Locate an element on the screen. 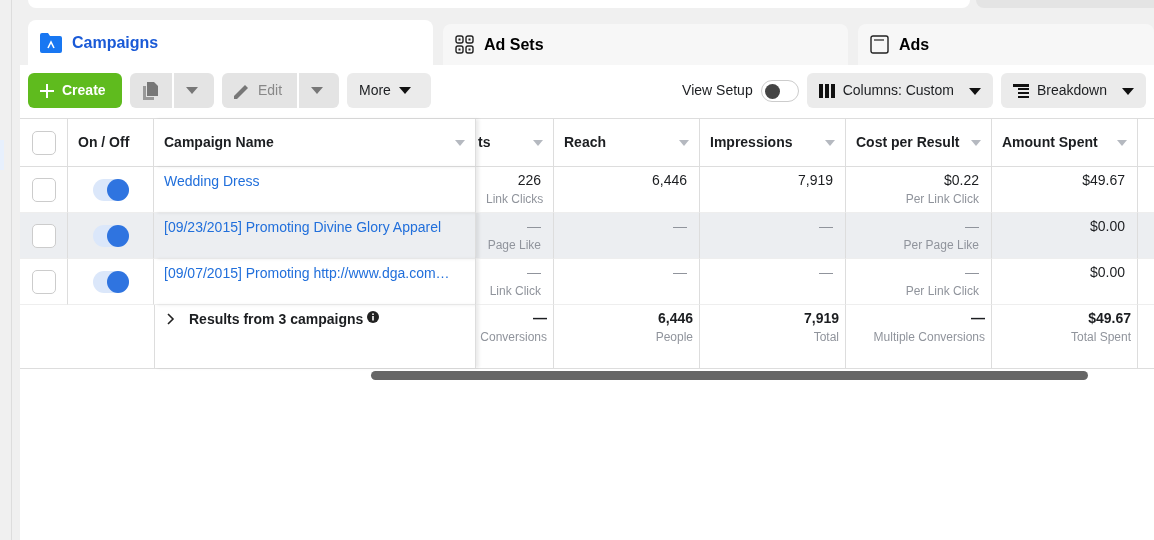 The image size is (1154, 540). tab: Ad Sets is located at coordinates (645, 44).